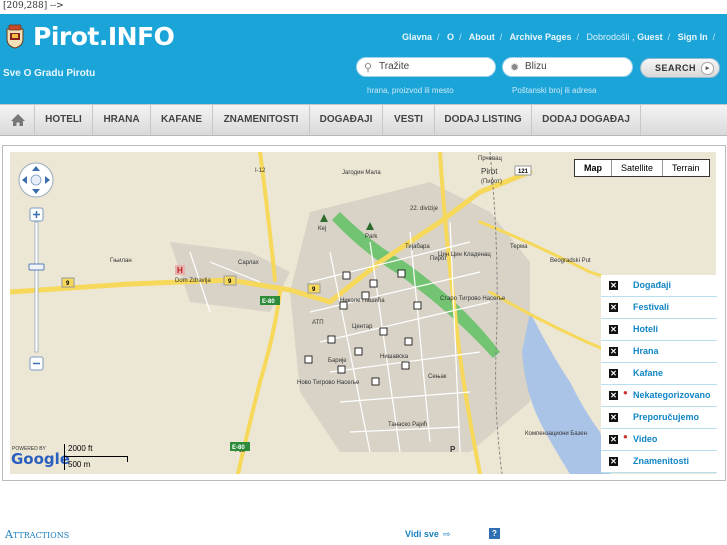 Image resolution: width=727 pixels, height=545 pixels. Describe the element at coordinates (345, 120) in the screenshot. I see `nav-dogadjaji: DOGAĐAJI` at that location.